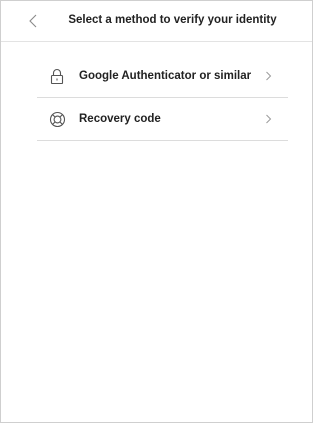 The height and width of the screenshot is (423, 320). I want to click on method-label: Recovery code, so click(120, 119).